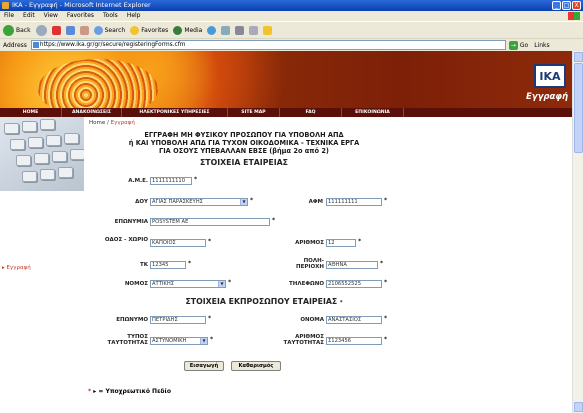 This screenshot has height=413, width=583. Describe the element at coordinates (256, 366) in the screenshot. I see `clear-button: Καθαρισμός` at that location.